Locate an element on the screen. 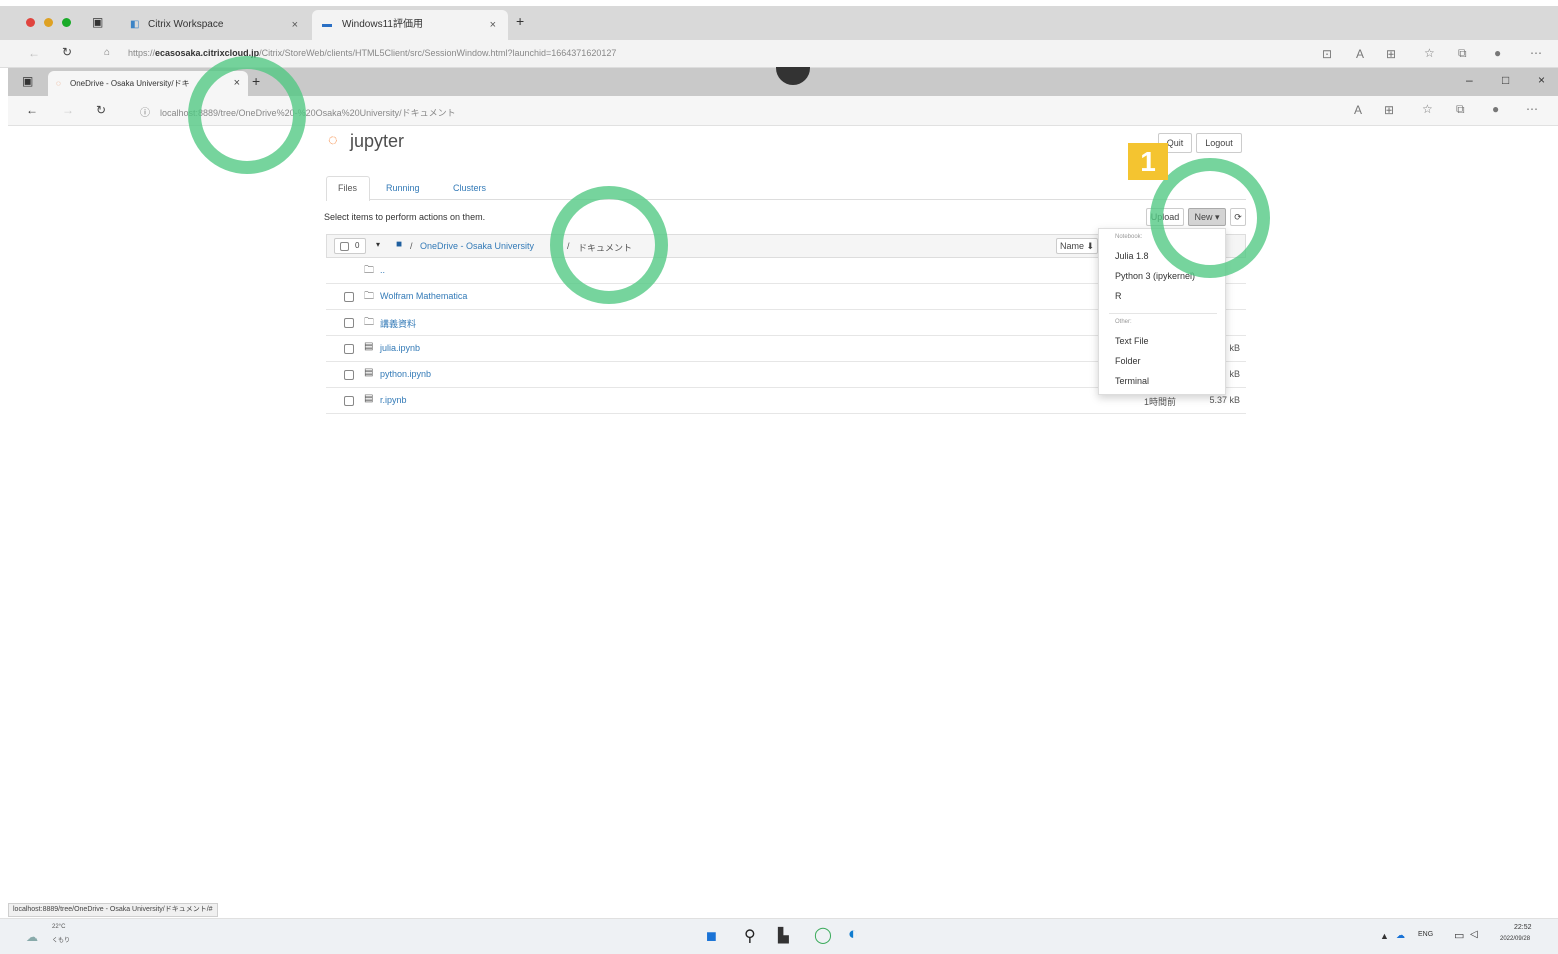 Image resolution: width=1558 pixels, height=954 pixels. weather-description: くもり is located at coordinates (61, 939).